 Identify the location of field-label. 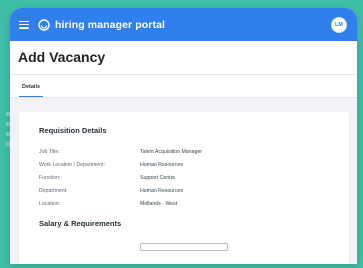
(89, 247).